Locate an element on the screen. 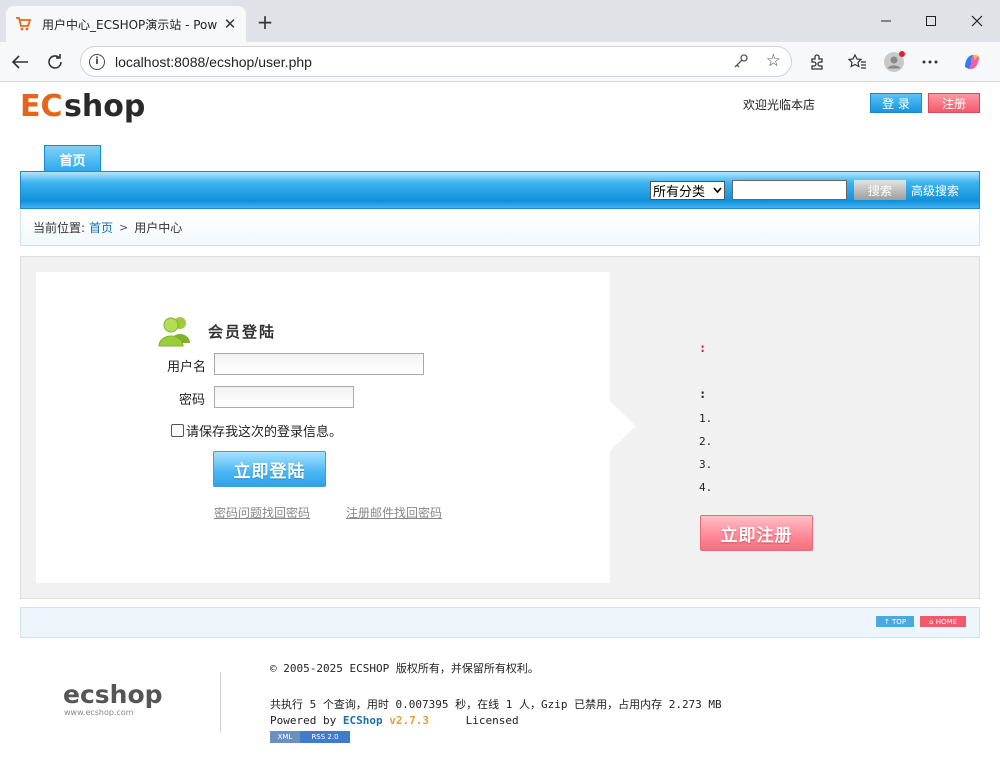  close-tab-icon: ✕ is located at coordinates (230, 24).